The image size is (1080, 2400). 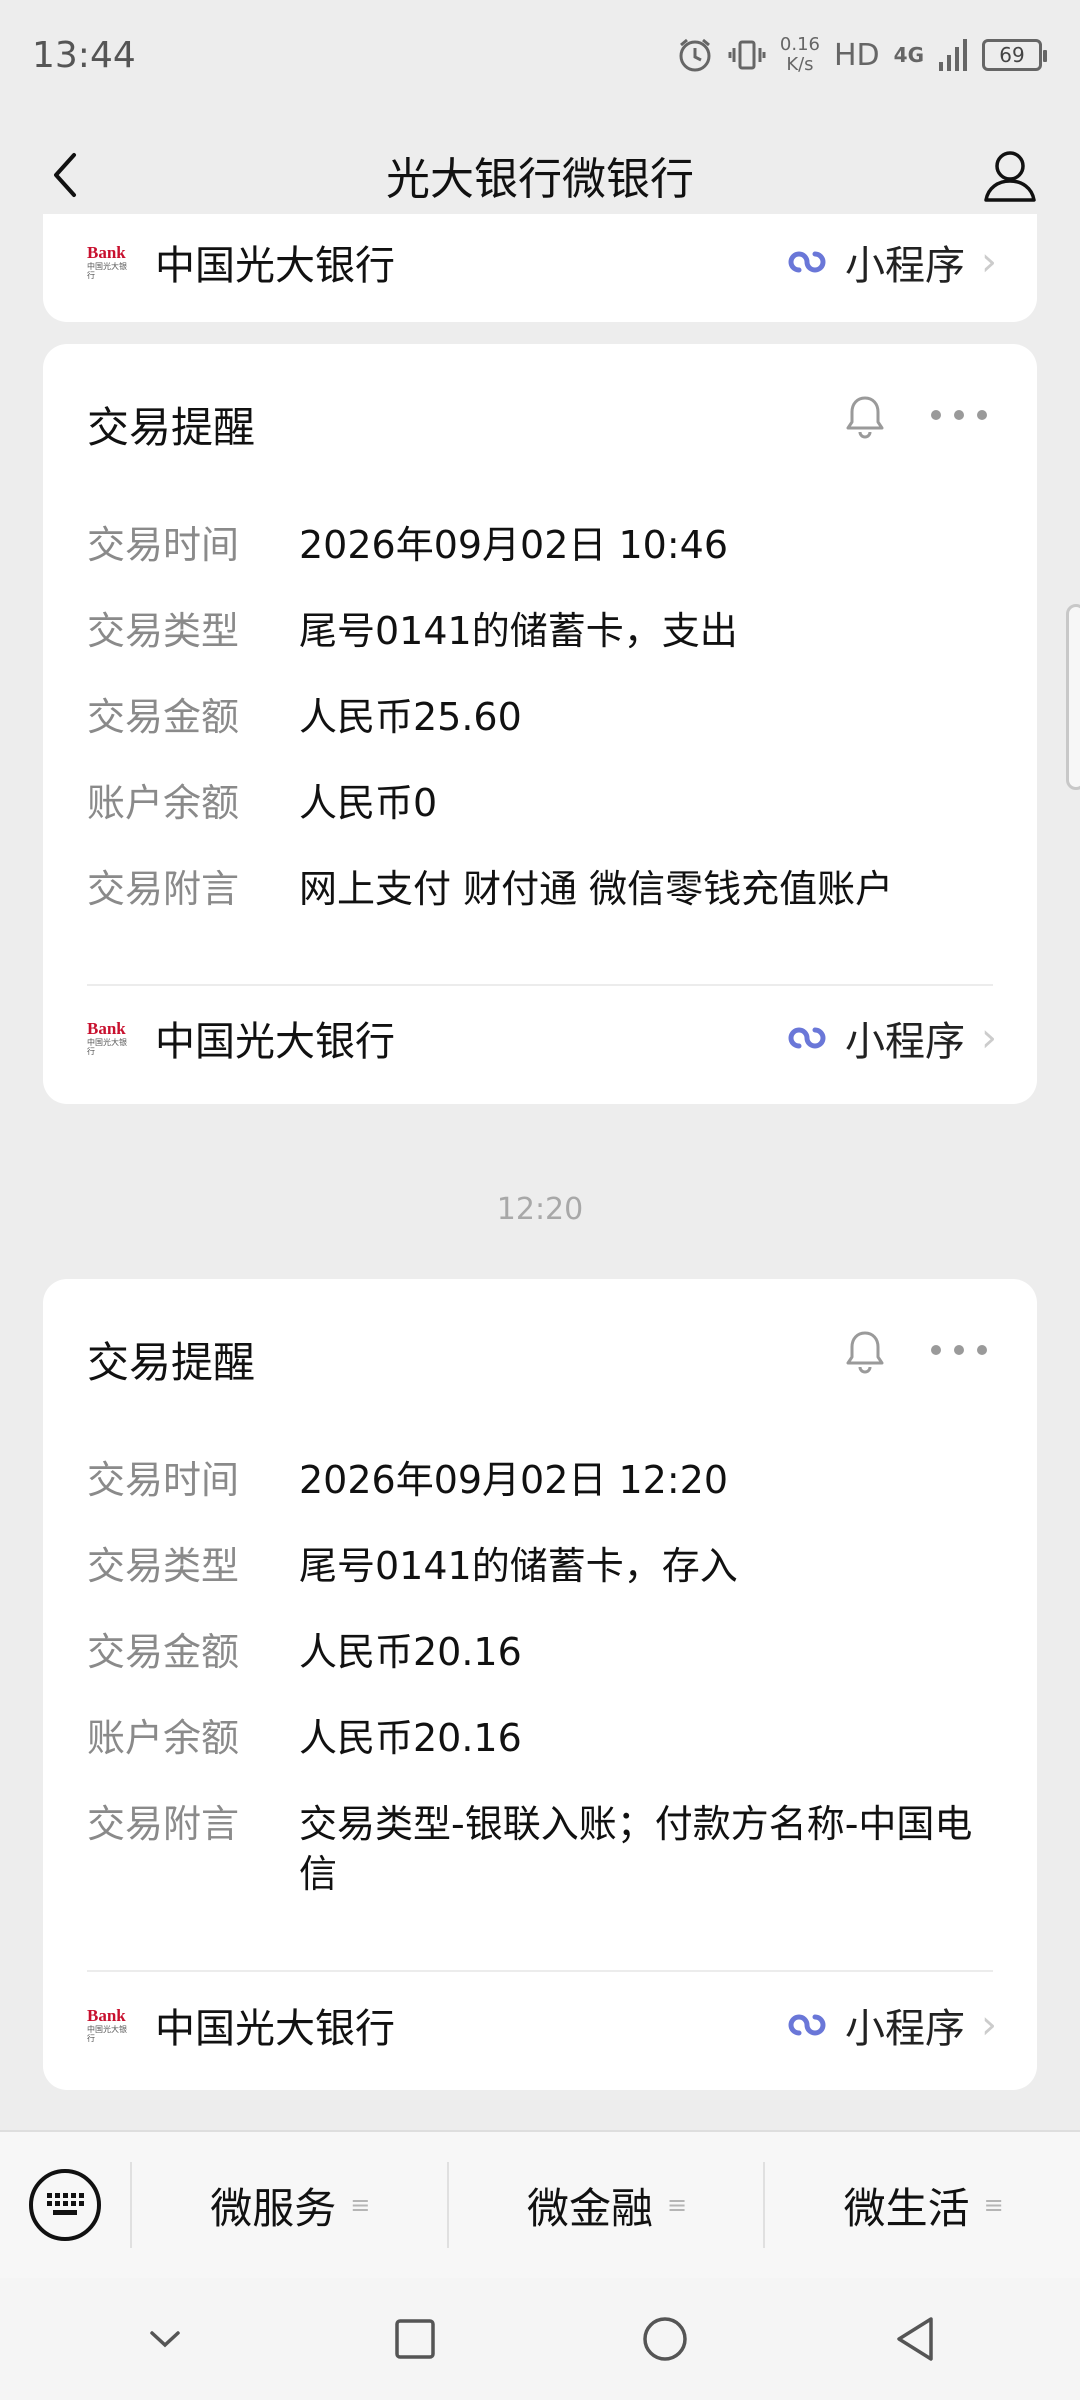 I want to click on menu-item-label: 微金融, so click(x=589, y=2208).